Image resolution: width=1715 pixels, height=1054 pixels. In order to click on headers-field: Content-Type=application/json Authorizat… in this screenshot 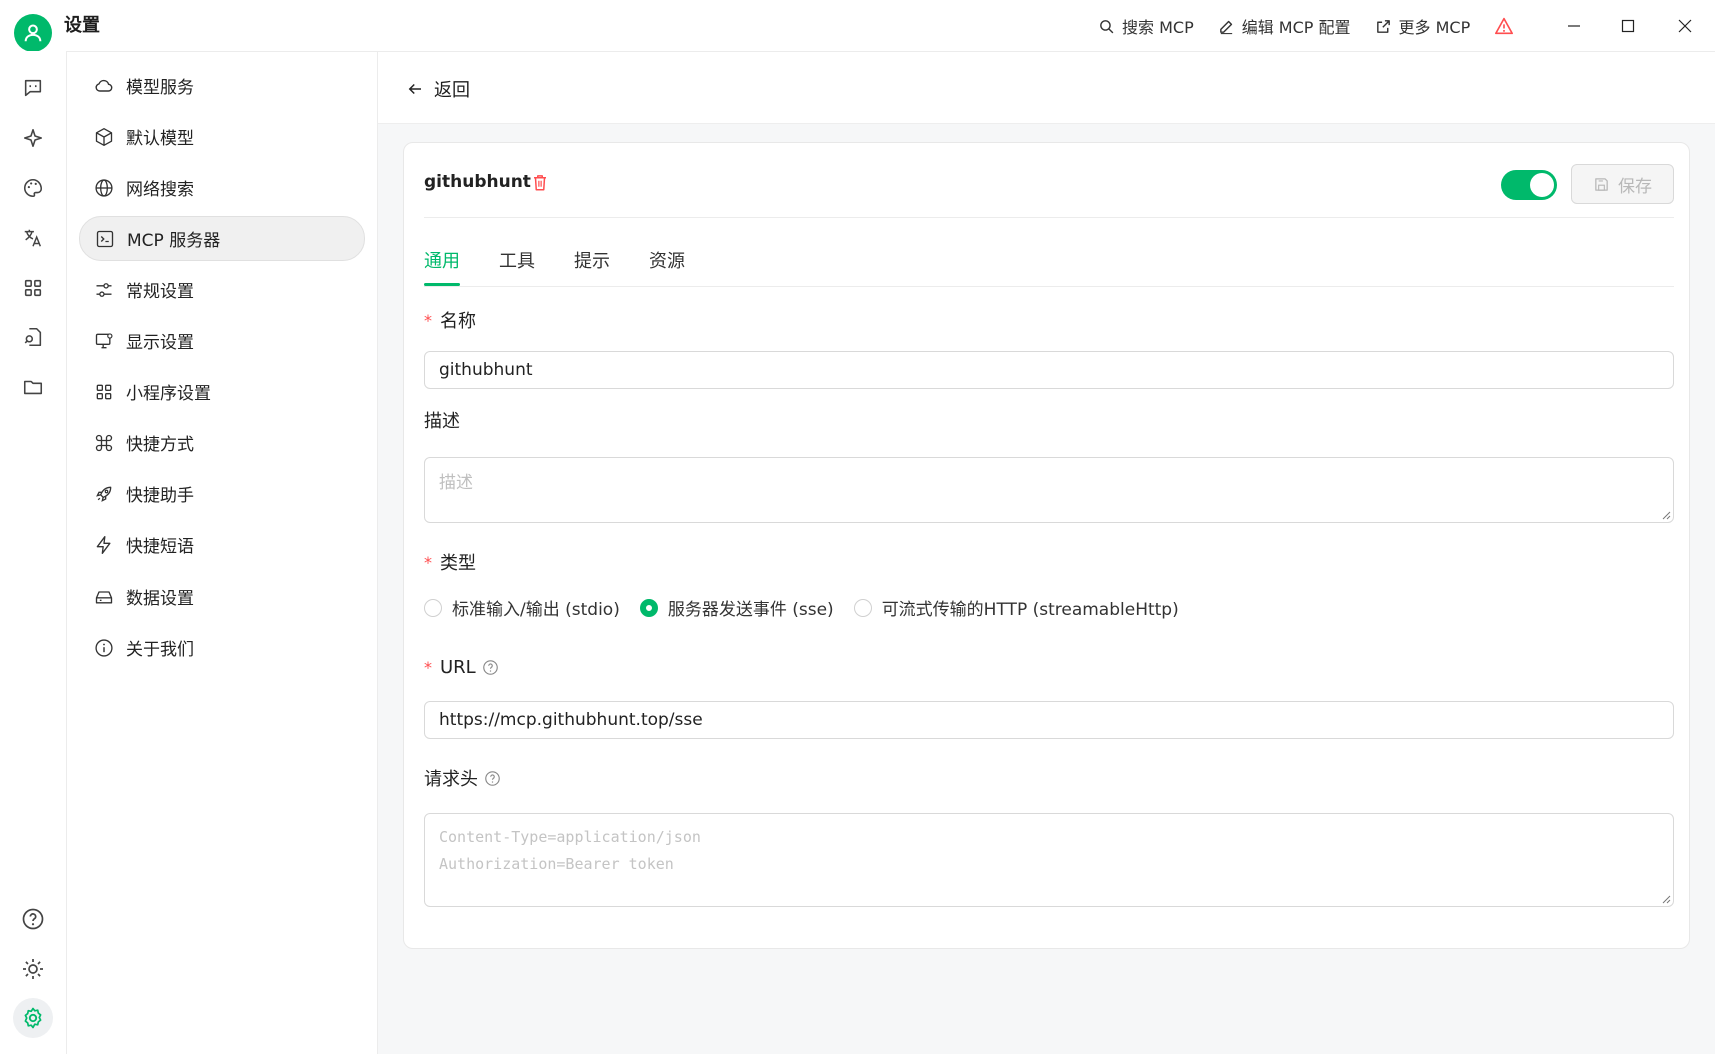, I will do `click(1049, 860)`.